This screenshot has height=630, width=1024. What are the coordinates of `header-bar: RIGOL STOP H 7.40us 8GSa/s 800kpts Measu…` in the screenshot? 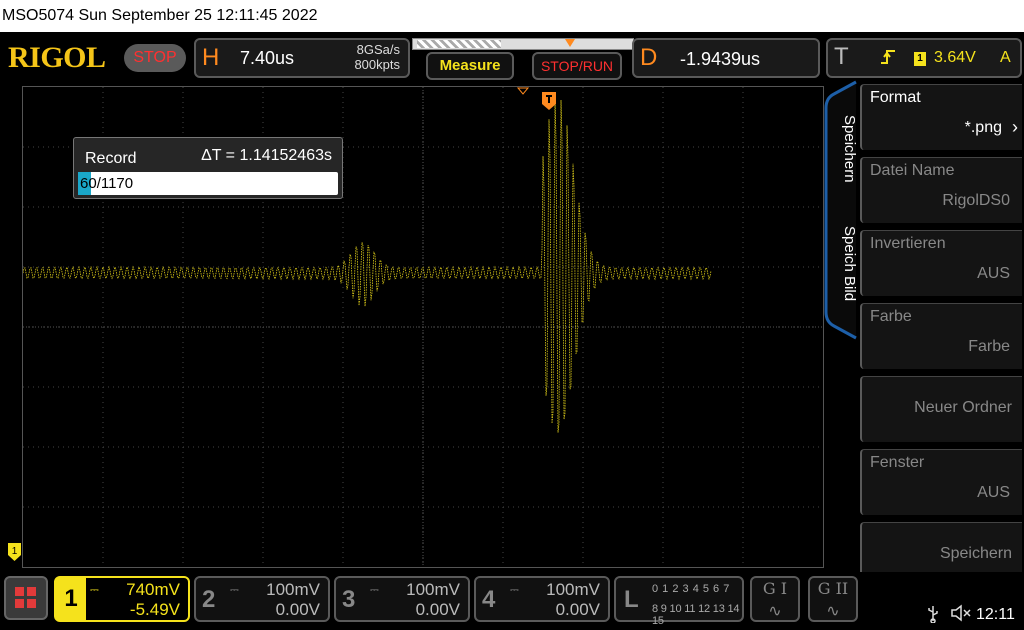 It's located at (512, 58).